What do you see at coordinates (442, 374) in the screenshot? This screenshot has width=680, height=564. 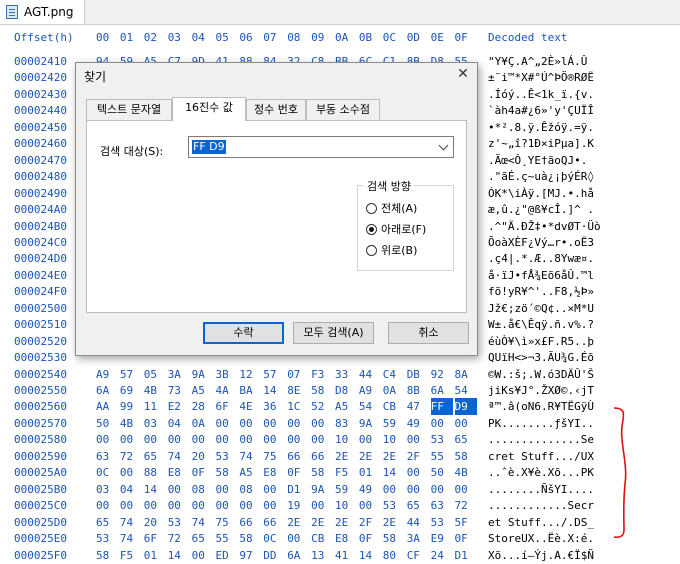 I see `hex-byte: 92` at bounding box center [442, 374].